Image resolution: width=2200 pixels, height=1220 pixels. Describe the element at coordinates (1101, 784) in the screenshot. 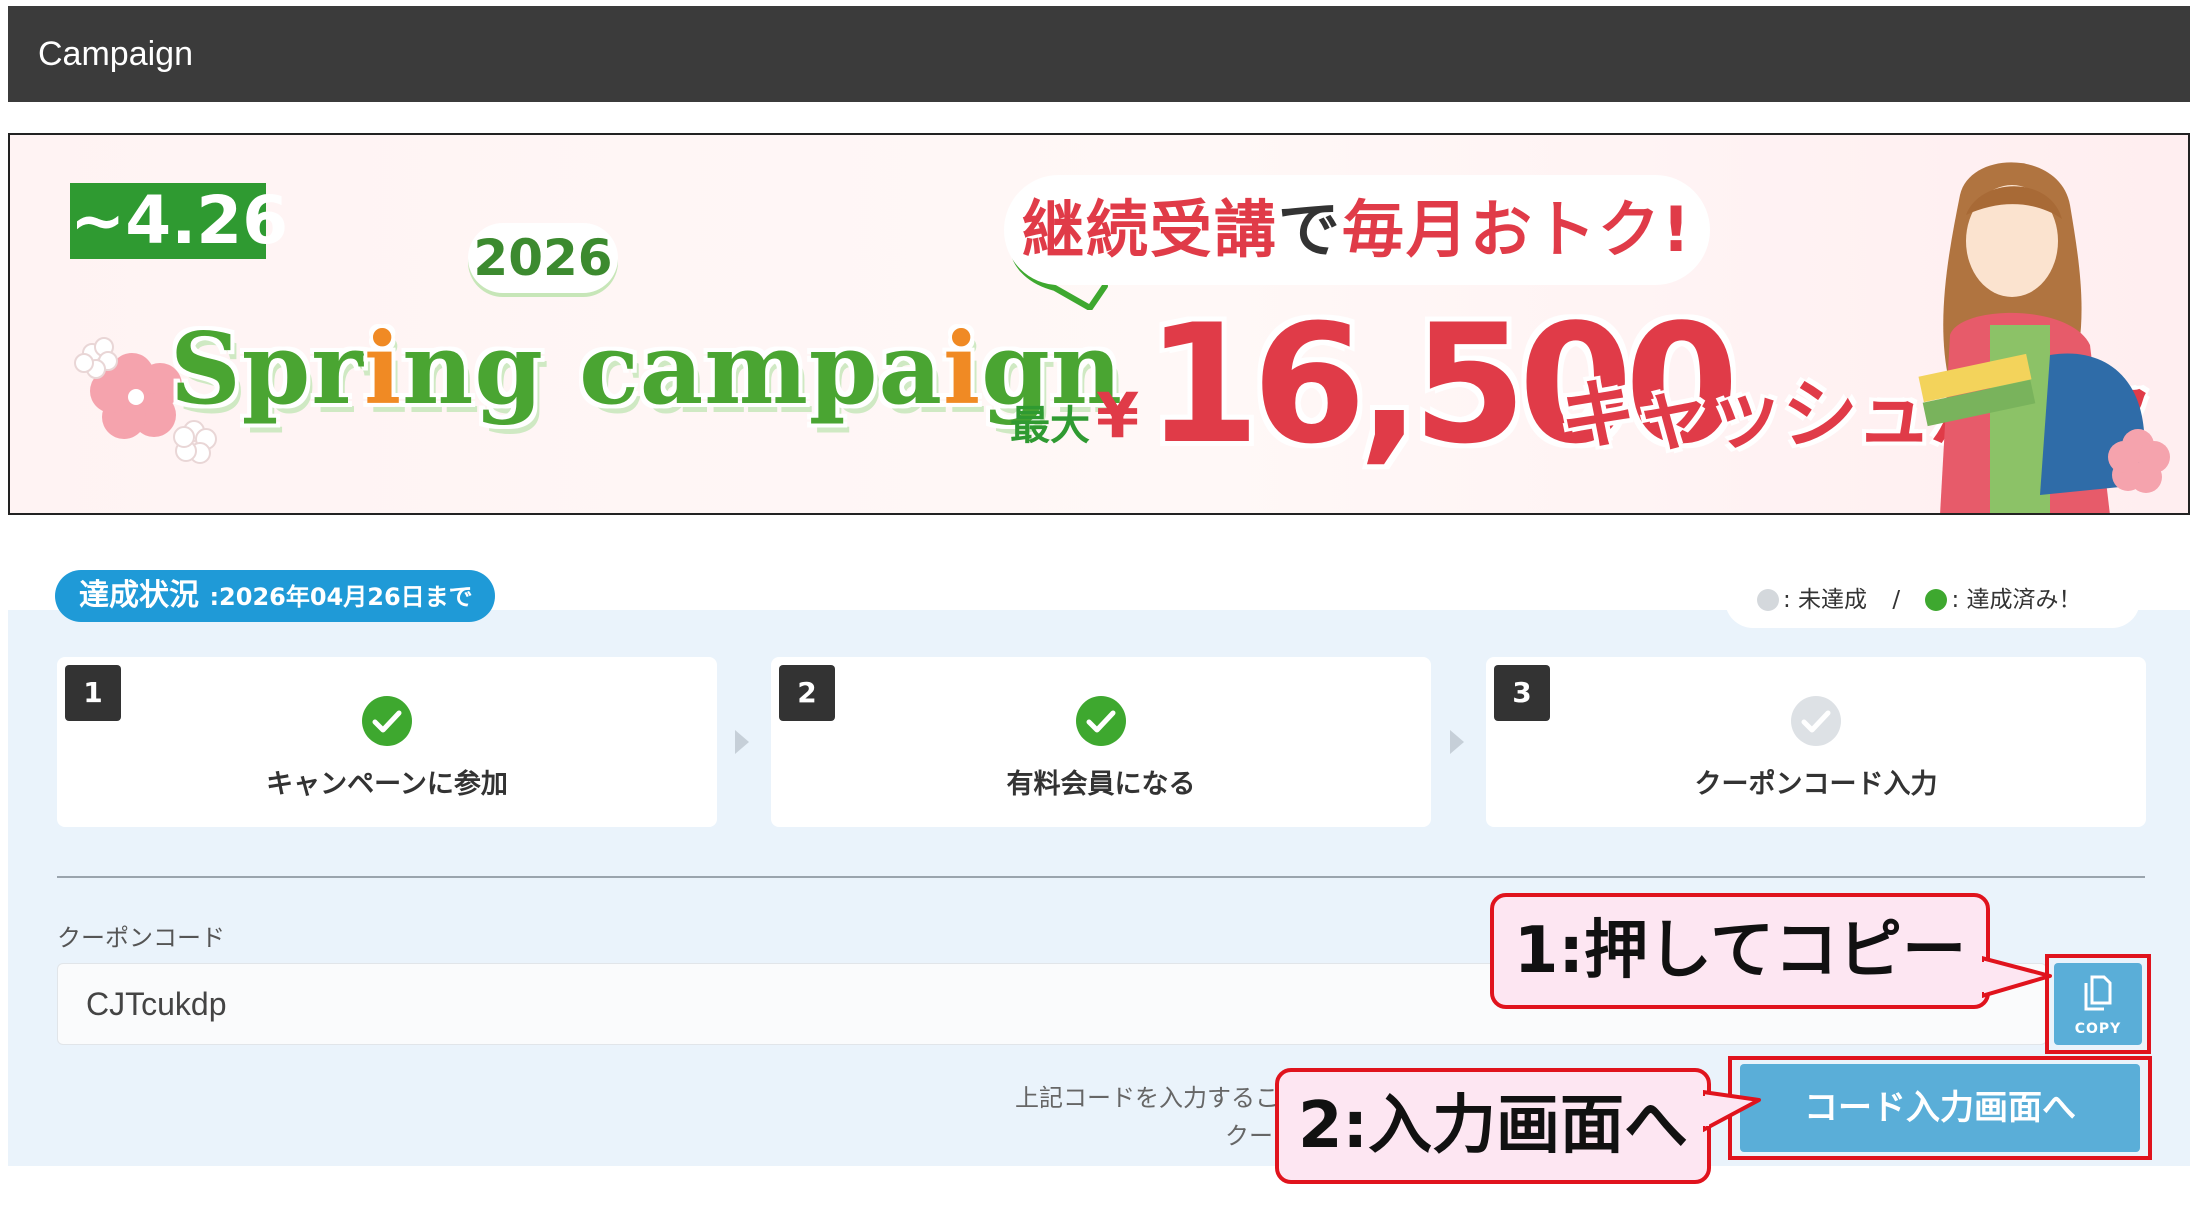

I see `step-label: 有料会員になる` at that location.